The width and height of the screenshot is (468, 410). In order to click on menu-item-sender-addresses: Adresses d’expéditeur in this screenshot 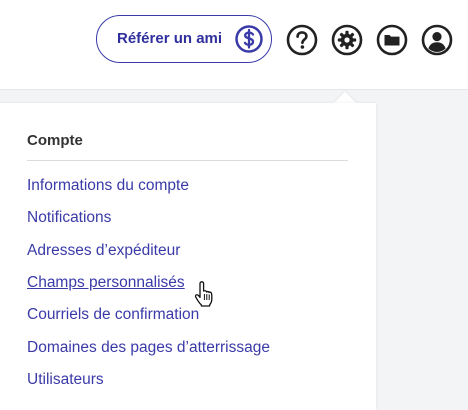, I will do `click(103, 251)`.